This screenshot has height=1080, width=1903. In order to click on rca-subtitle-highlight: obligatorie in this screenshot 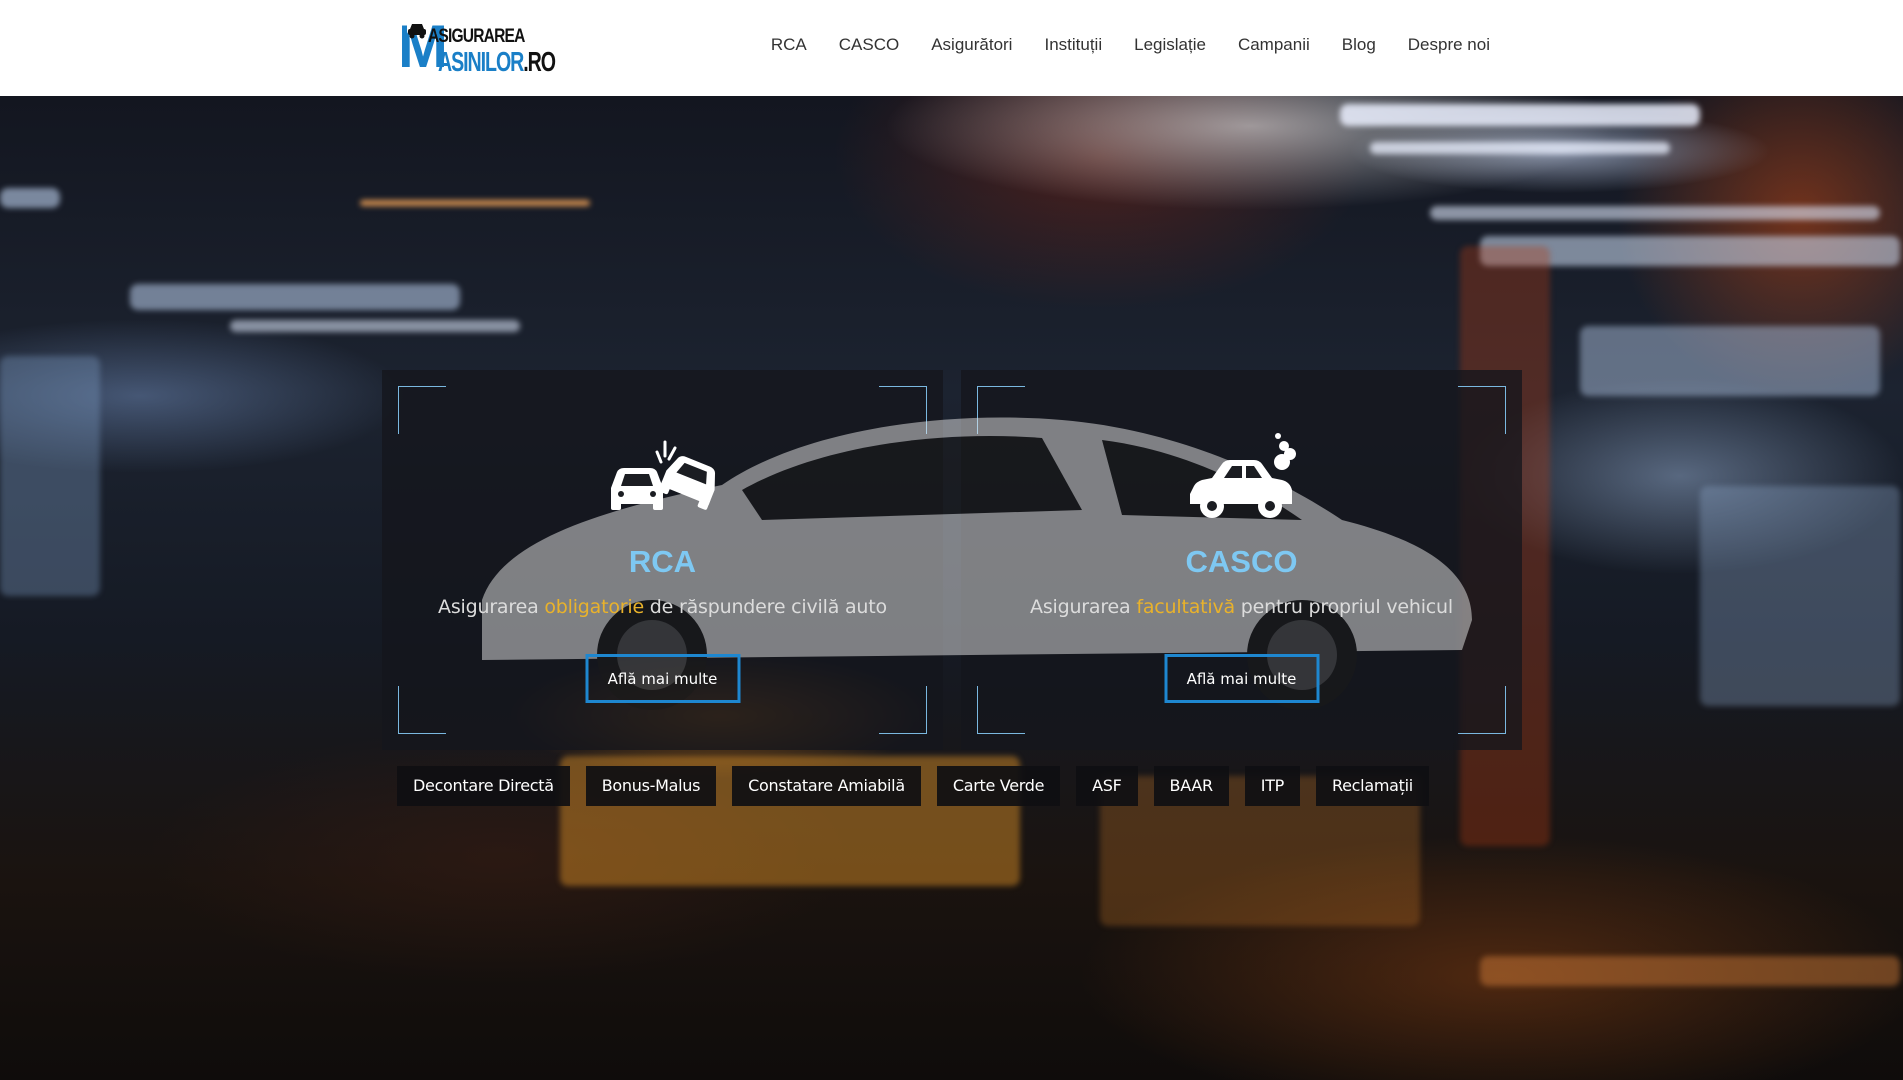, I will do `click(594, 607)`.